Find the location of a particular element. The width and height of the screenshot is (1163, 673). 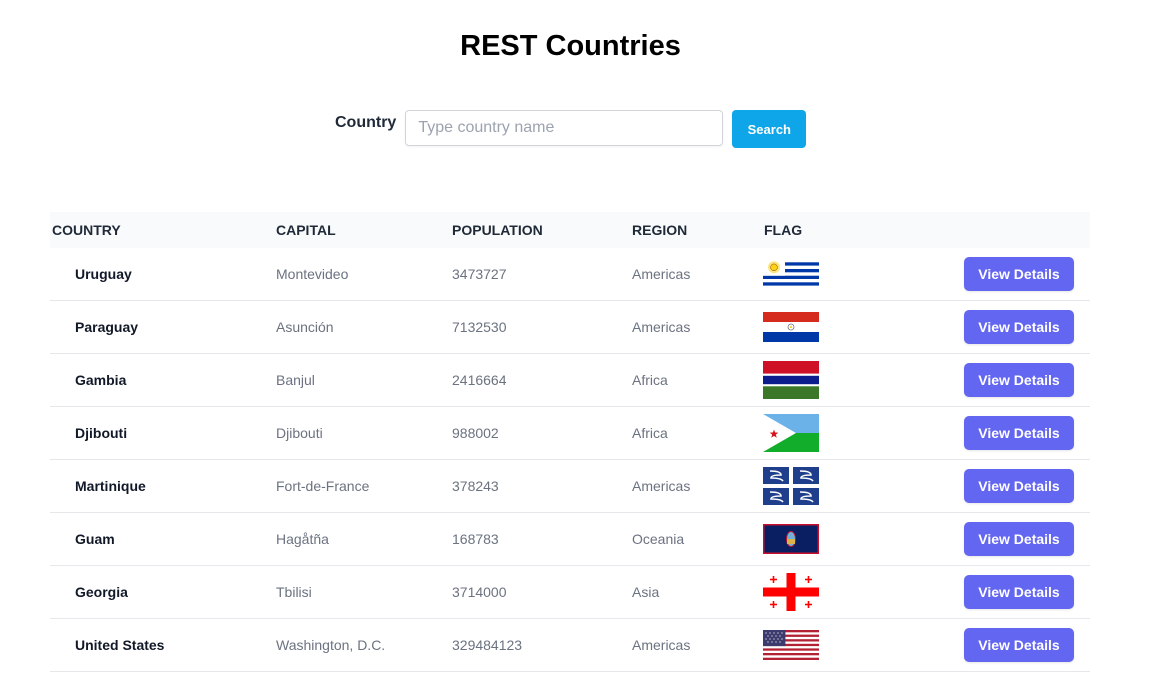

country-name: Paraguay is located at coordinates (107, 327).